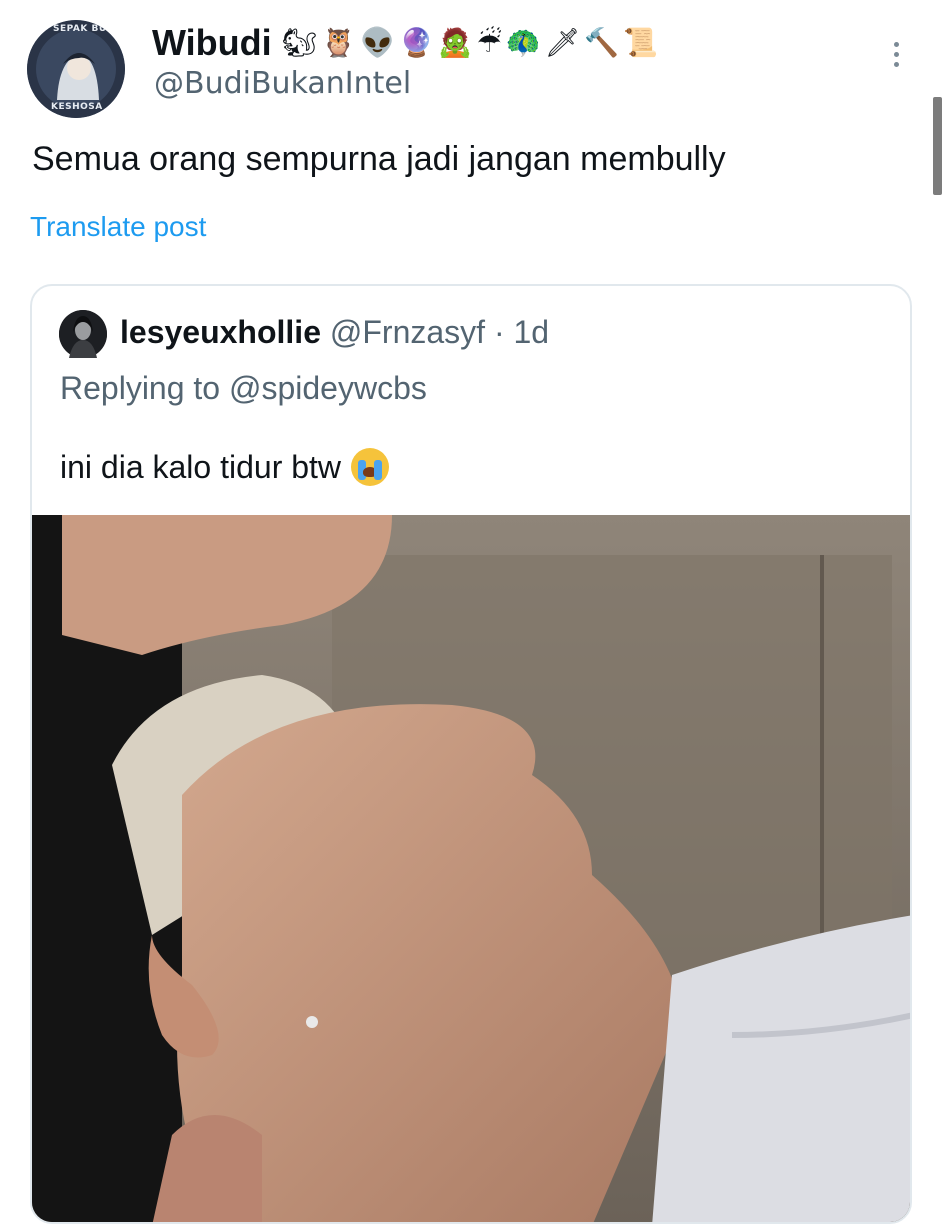 The width and height of the screenshot is (942, 1224). What do you see at coordinates (282, 83) in the screenshot?
I see `author-handle: @BudiBukanIntel` at bounding box center [282, 83].